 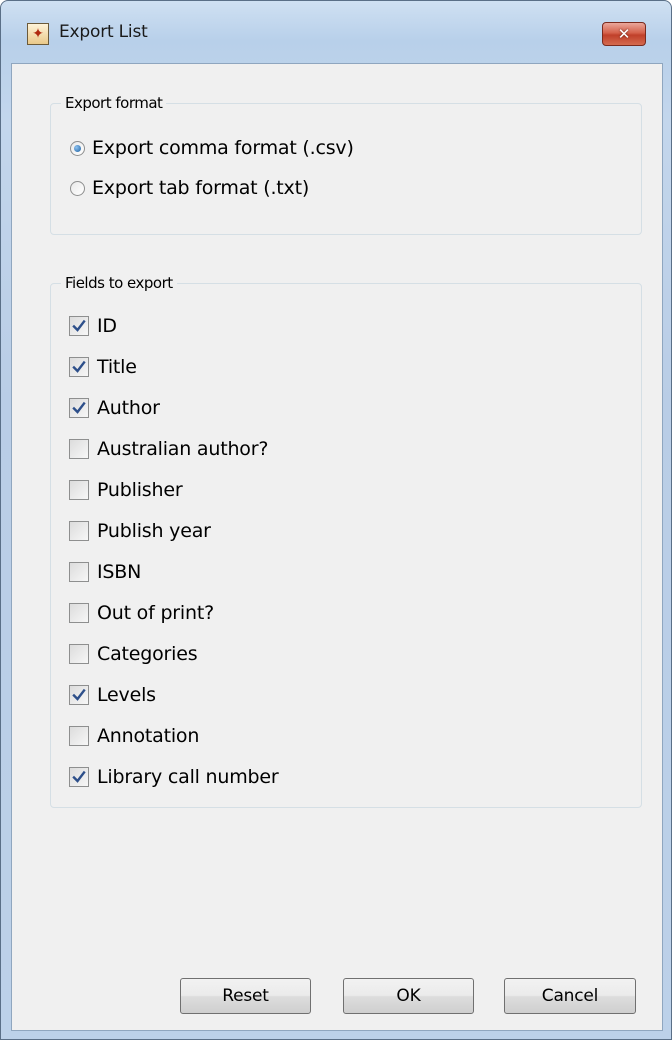 I want to click on checkbox-isbn: ISBN, so click(x=105, y=572).